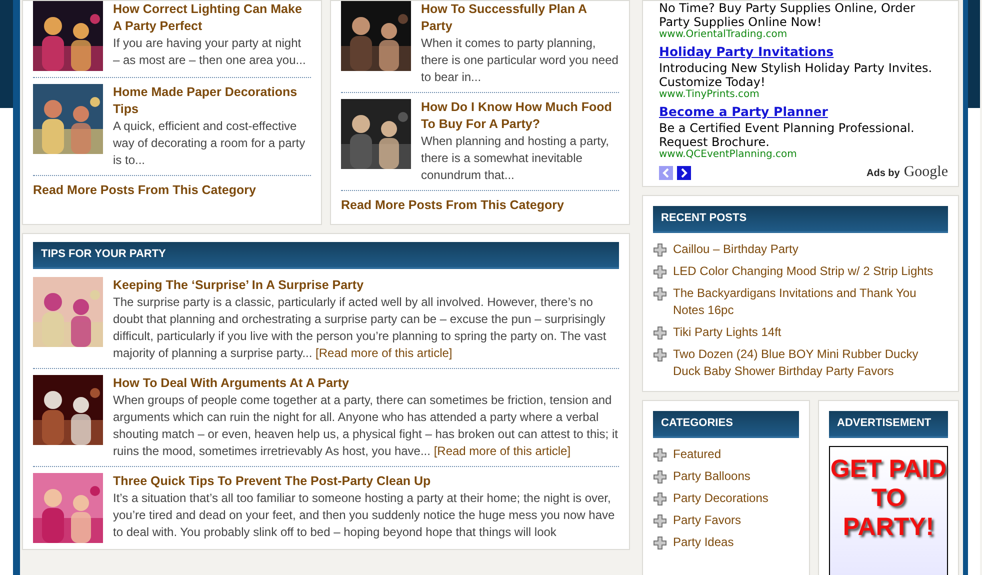 This screenshot has width=982, height=575. What do you see at coordinates (366, 426) in the screenshot?
I see `post-excerpt: When groups of people come together at a party, there can sometimes be friction, tension and arguments which can ruin the night for all. Anyone who has attended a party where a verbal shouting match – or even, heaven help us, a physical fight – has broken out can attest to this; it ruins the mood, sometimes irretrievably As host, you have... [Read more of this article]` at bounding box center [366, 426].